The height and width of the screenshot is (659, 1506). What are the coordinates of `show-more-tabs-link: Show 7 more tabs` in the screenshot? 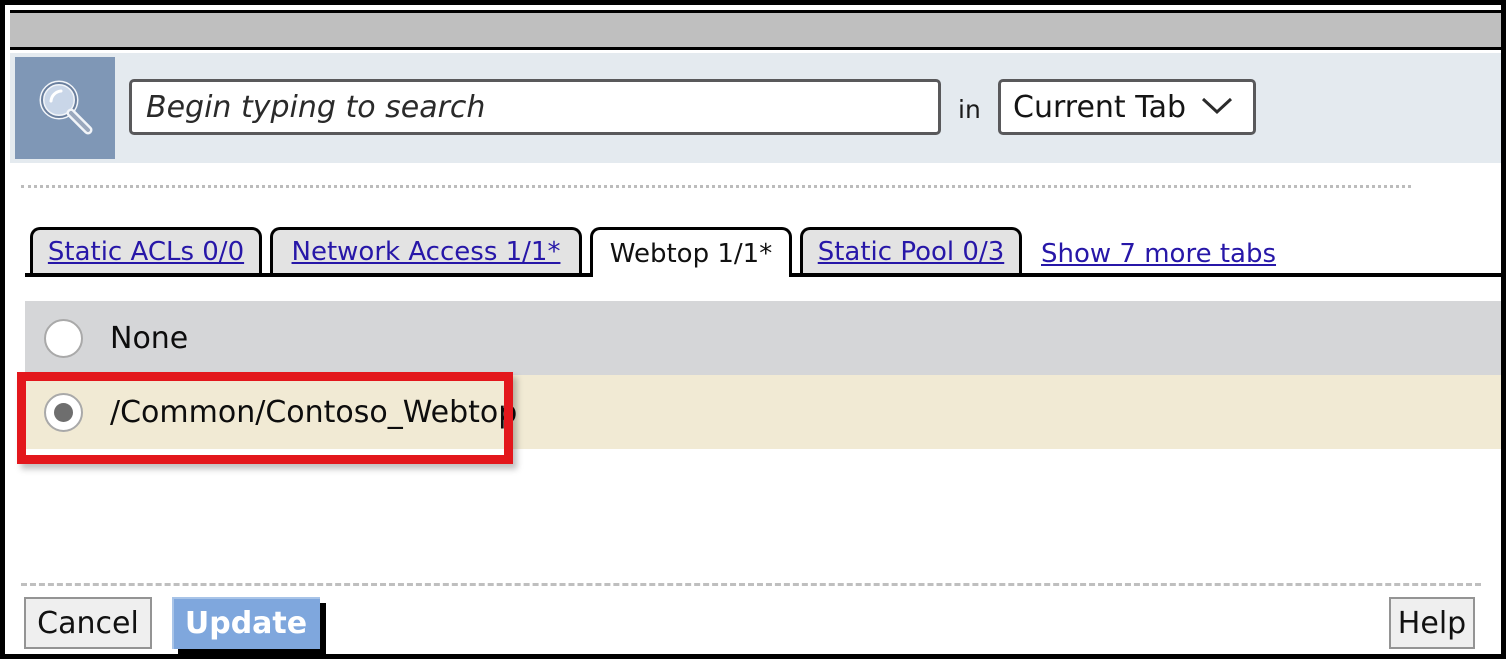 It's located at (1158, 254).